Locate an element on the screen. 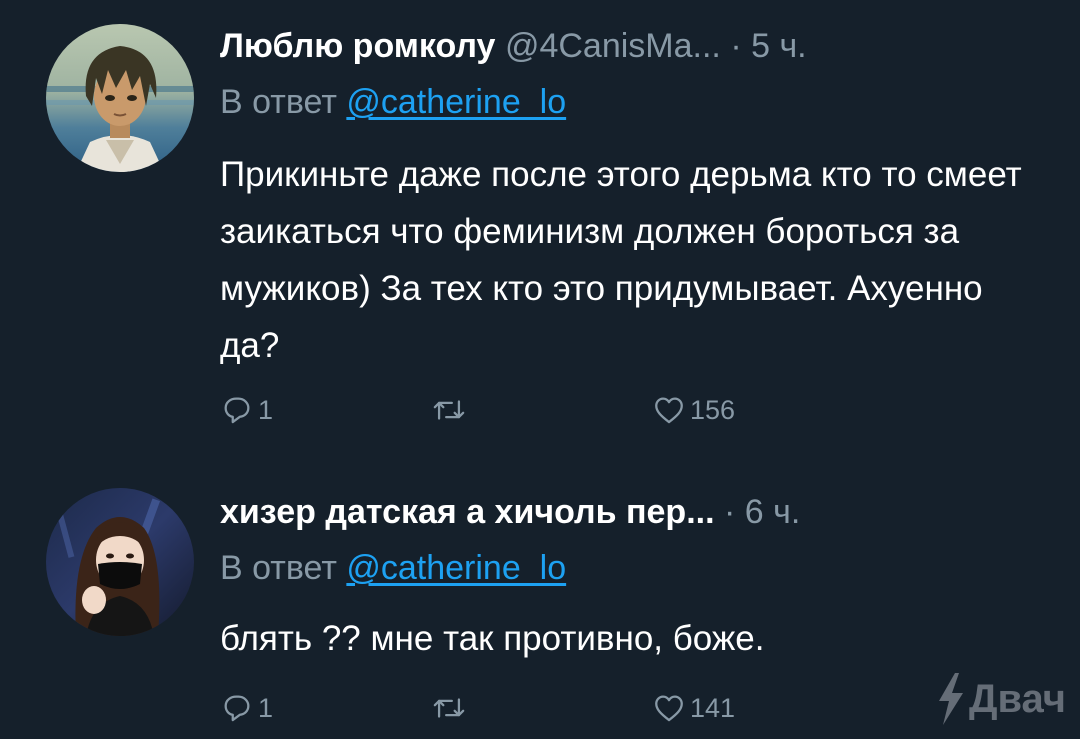 The image size is (1080, 739). watermark-text: Двач is located at coordinates (1017, 698).